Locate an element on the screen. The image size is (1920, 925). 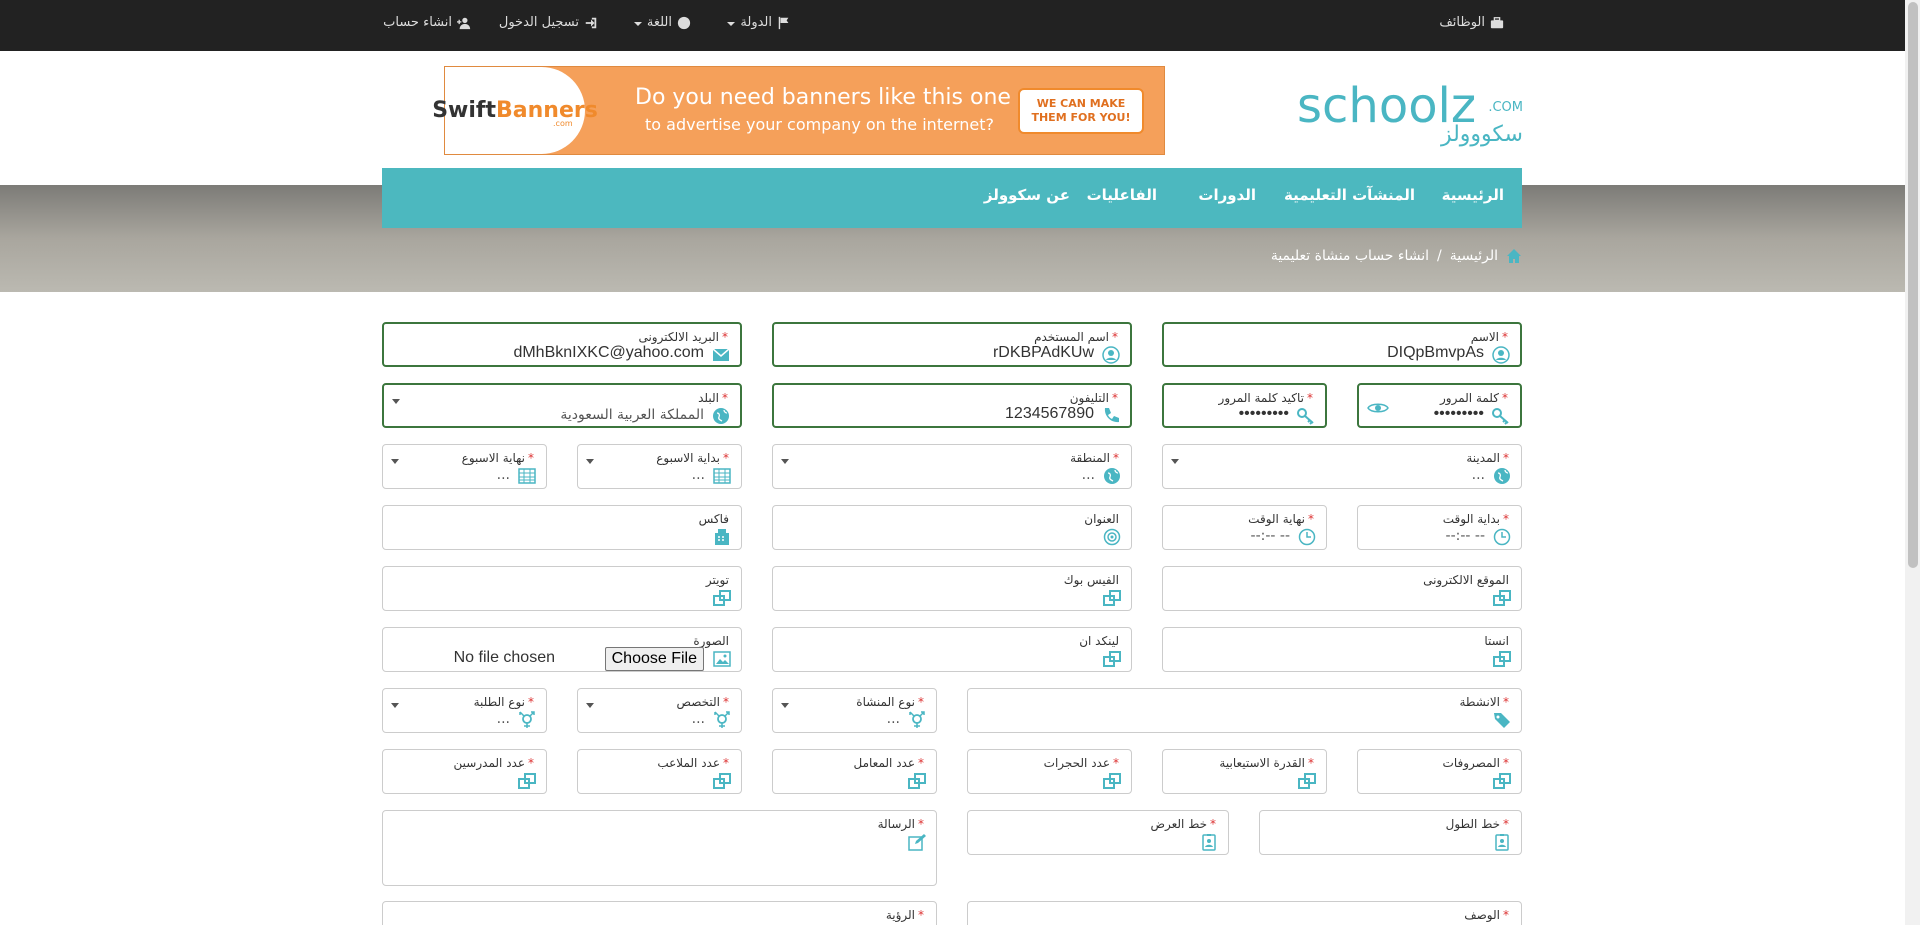
phone-field: *التليفون 1234567890 is located at coordinates (952, 405).